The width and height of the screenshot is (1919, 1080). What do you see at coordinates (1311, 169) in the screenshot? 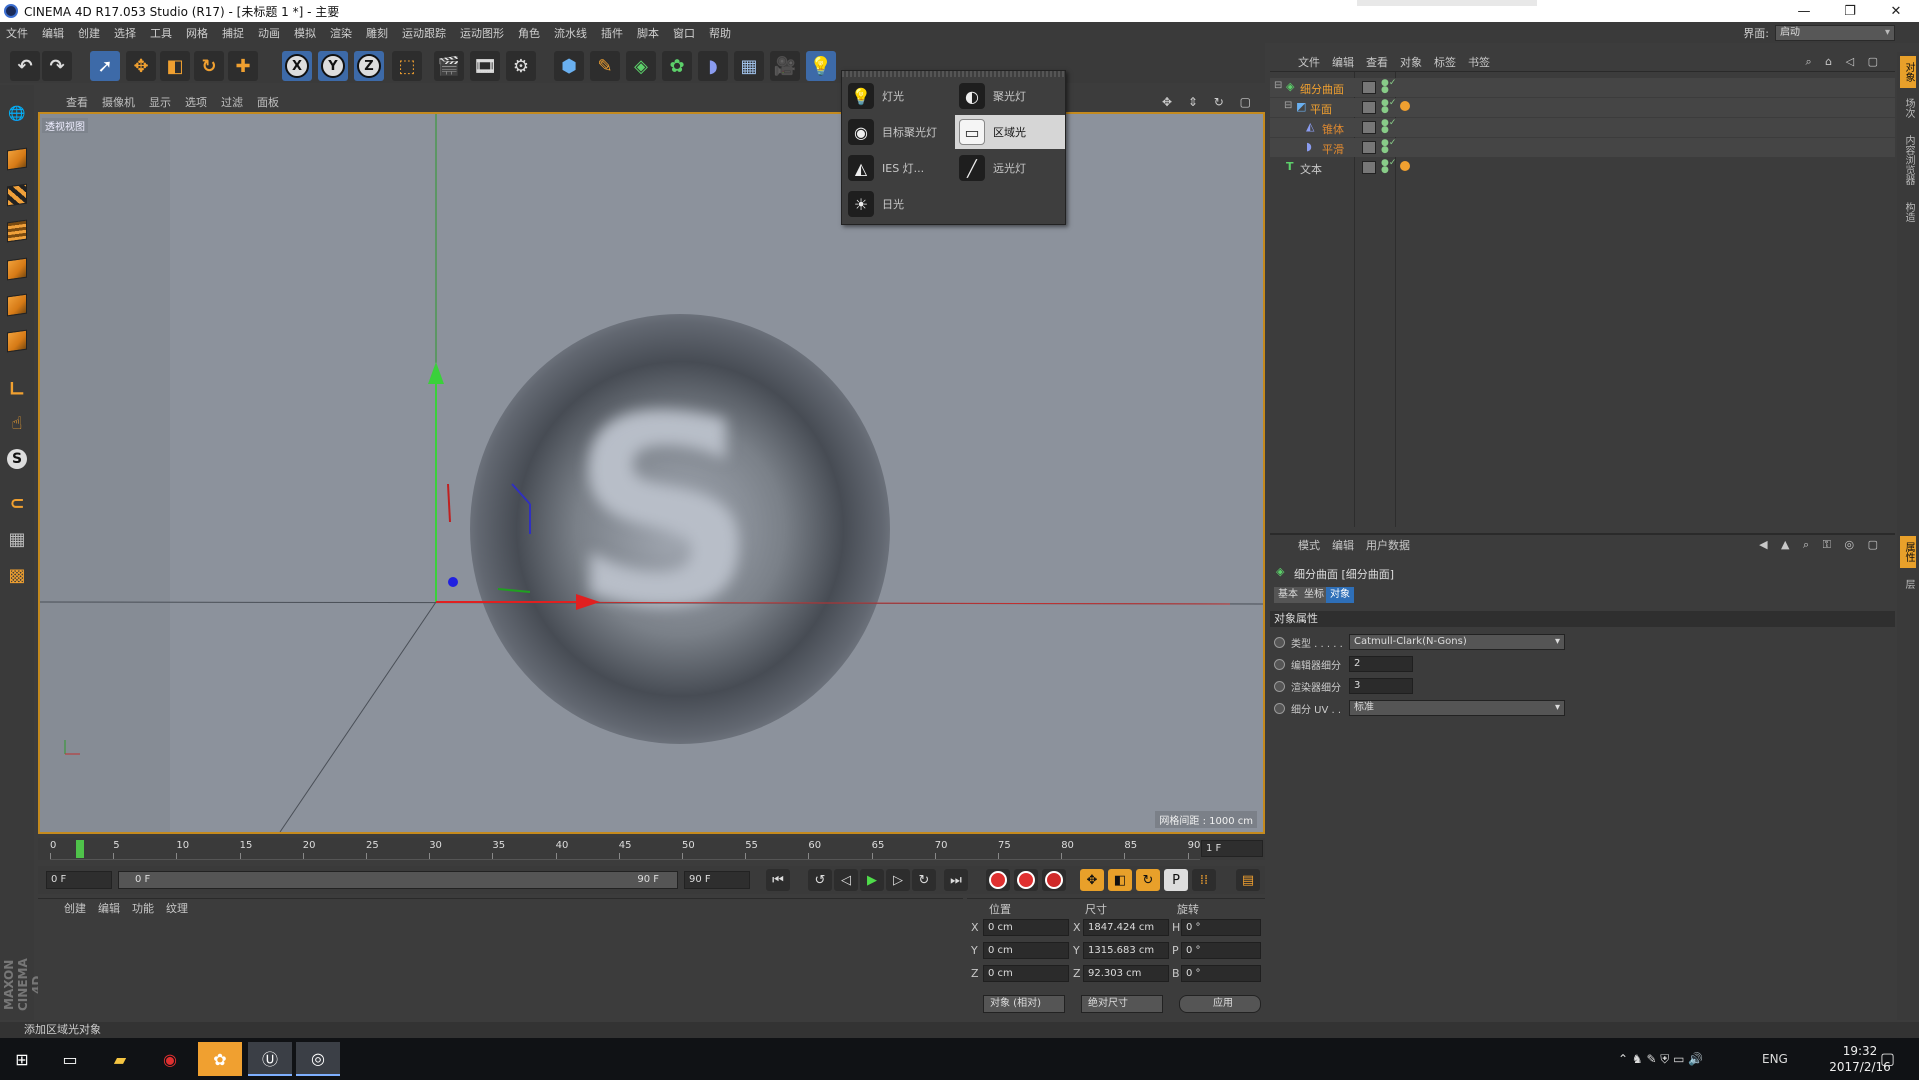
I see `object-name: 文本` at bounding box center [1311, 169].